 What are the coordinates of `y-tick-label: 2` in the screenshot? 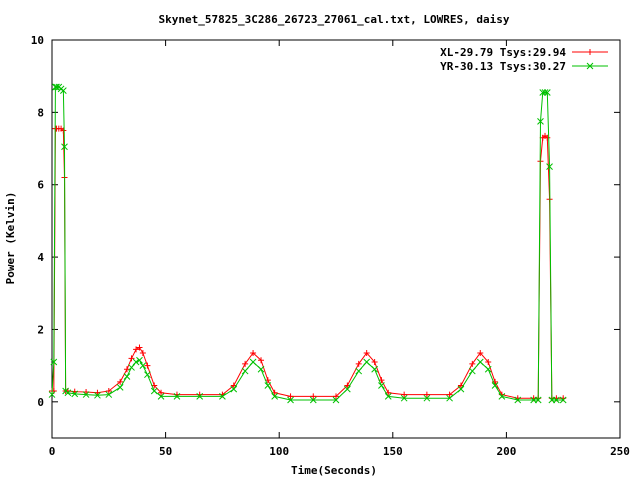 It's located at (40, 329).